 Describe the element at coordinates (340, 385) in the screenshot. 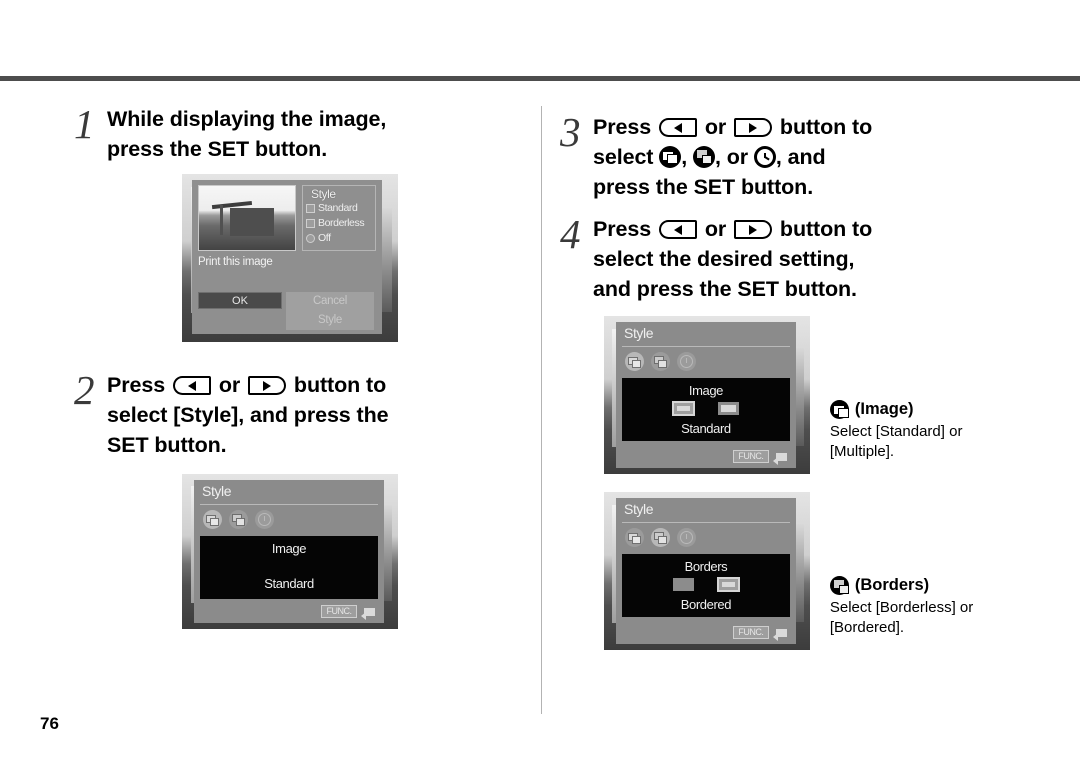

I see `step-2-button-to-label: button to` at that location.